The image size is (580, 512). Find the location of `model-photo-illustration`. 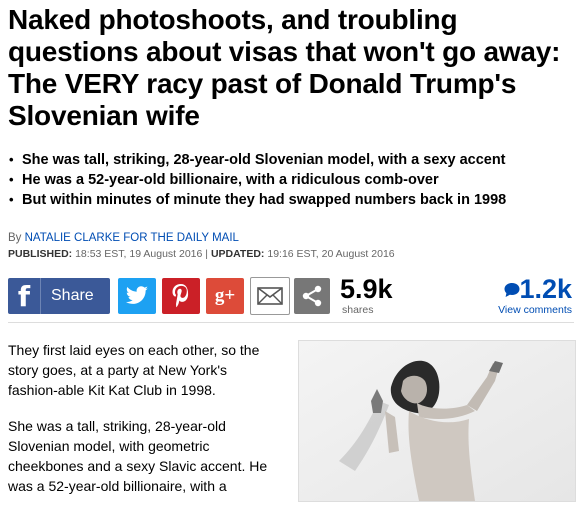

model-photo-illustration is located at coordinates (437, 421).